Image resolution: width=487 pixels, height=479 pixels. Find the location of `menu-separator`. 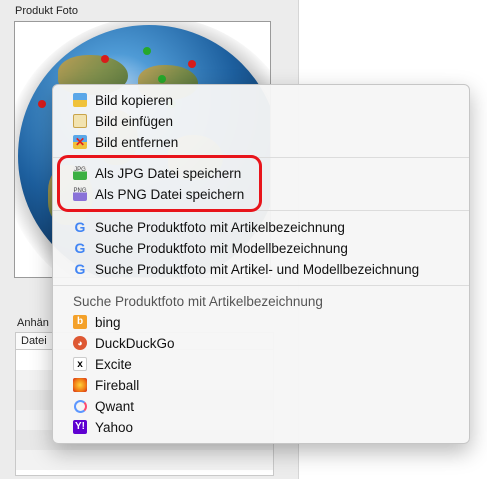

menu-separator is located at coordinates (261, 285).